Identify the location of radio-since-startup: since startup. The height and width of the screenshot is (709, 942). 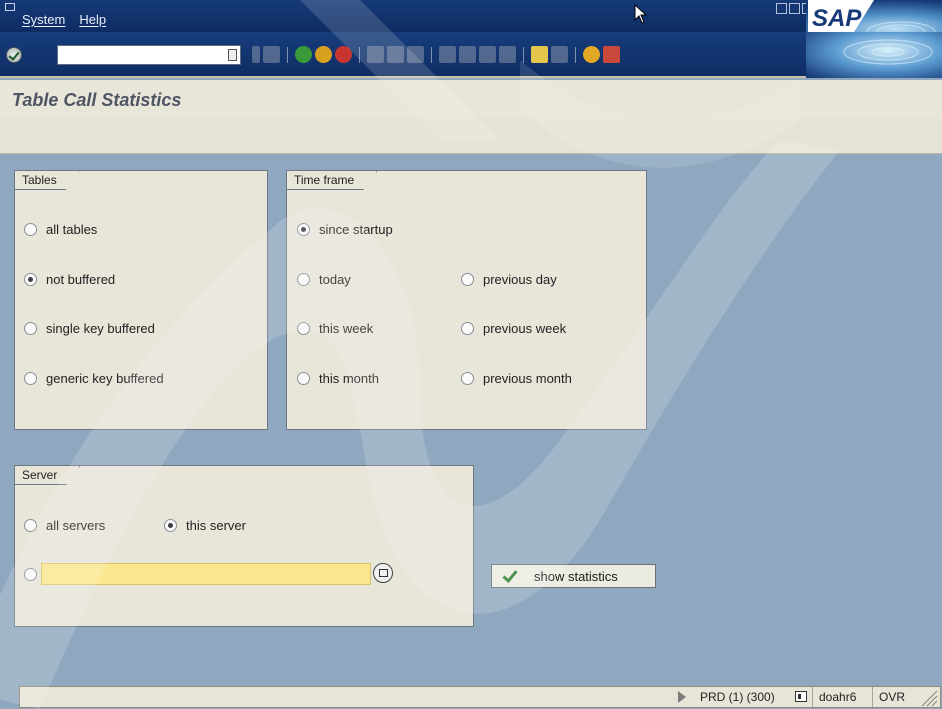
(345, 229).